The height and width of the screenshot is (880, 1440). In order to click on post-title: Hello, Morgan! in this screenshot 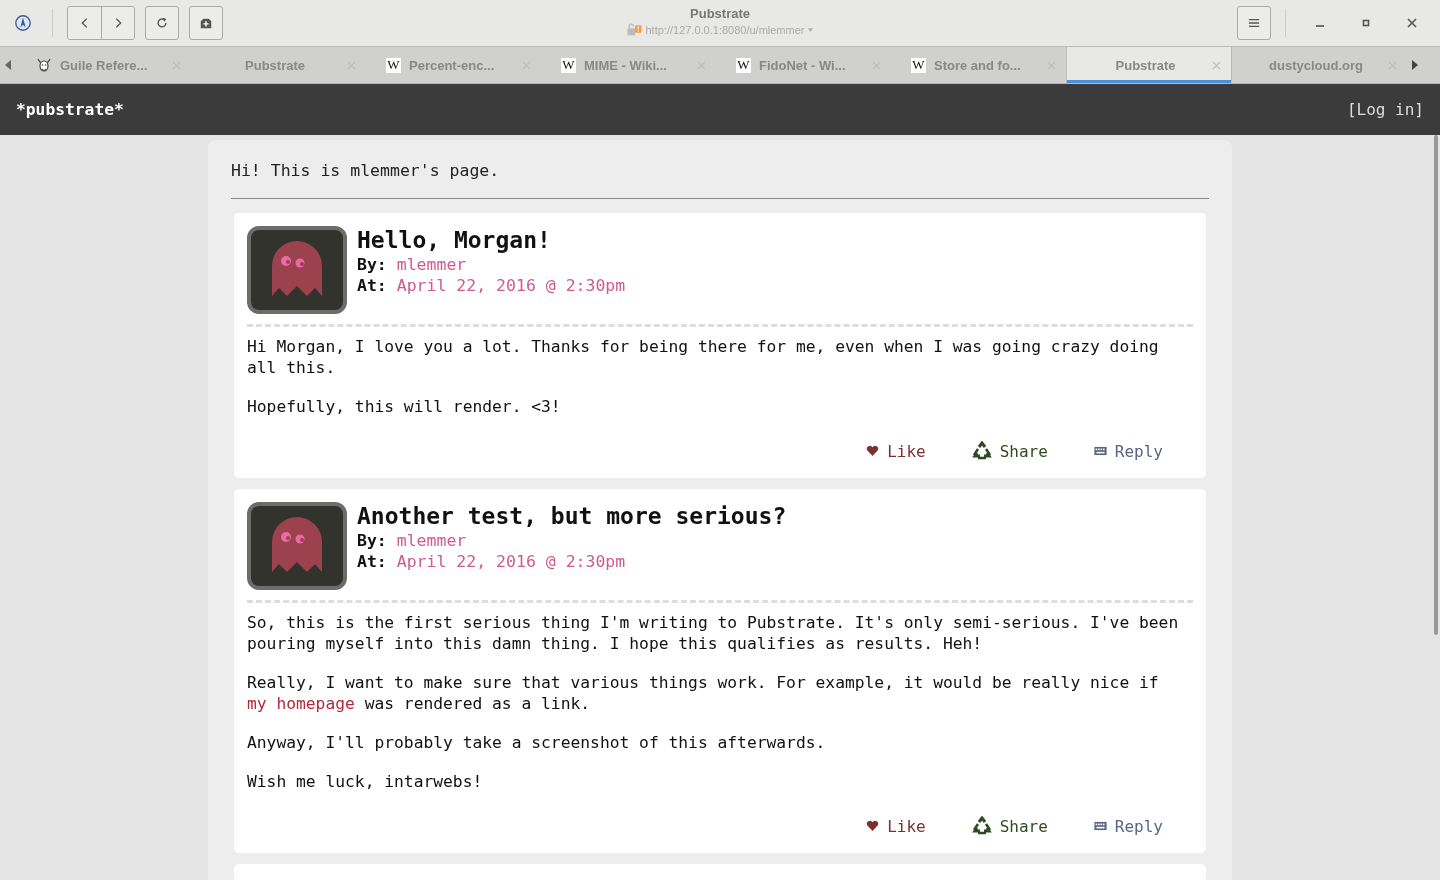, I will do `click(454, 240)`.